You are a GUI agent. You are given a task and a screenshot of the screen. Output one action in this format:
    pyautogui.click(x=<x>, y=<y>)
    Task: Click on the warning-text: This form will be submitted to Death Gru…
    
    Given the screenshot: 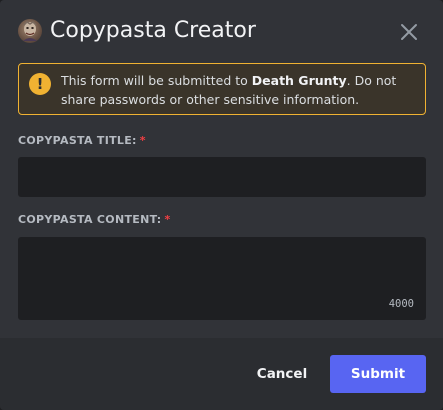 What is the action you would take?
    pyautogui.click(x=239, y=90)
    